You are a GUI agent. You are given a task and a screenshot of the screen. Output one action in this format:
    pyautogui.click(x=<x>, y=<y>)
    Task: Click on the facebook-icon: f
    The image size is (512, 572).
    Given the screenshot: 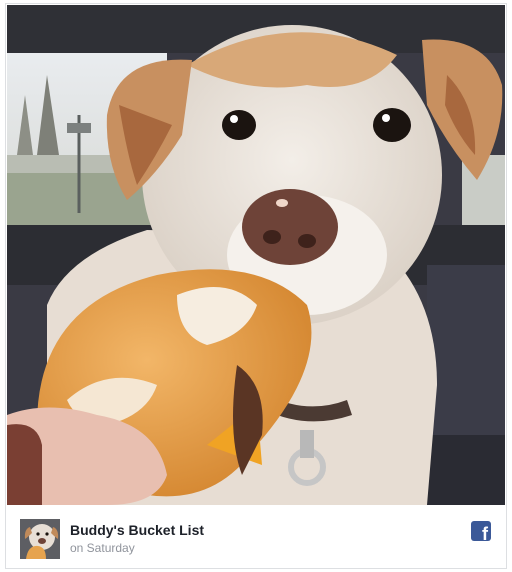 What is the action you would take?
    pyautogui.click(x=481, y=531)
    